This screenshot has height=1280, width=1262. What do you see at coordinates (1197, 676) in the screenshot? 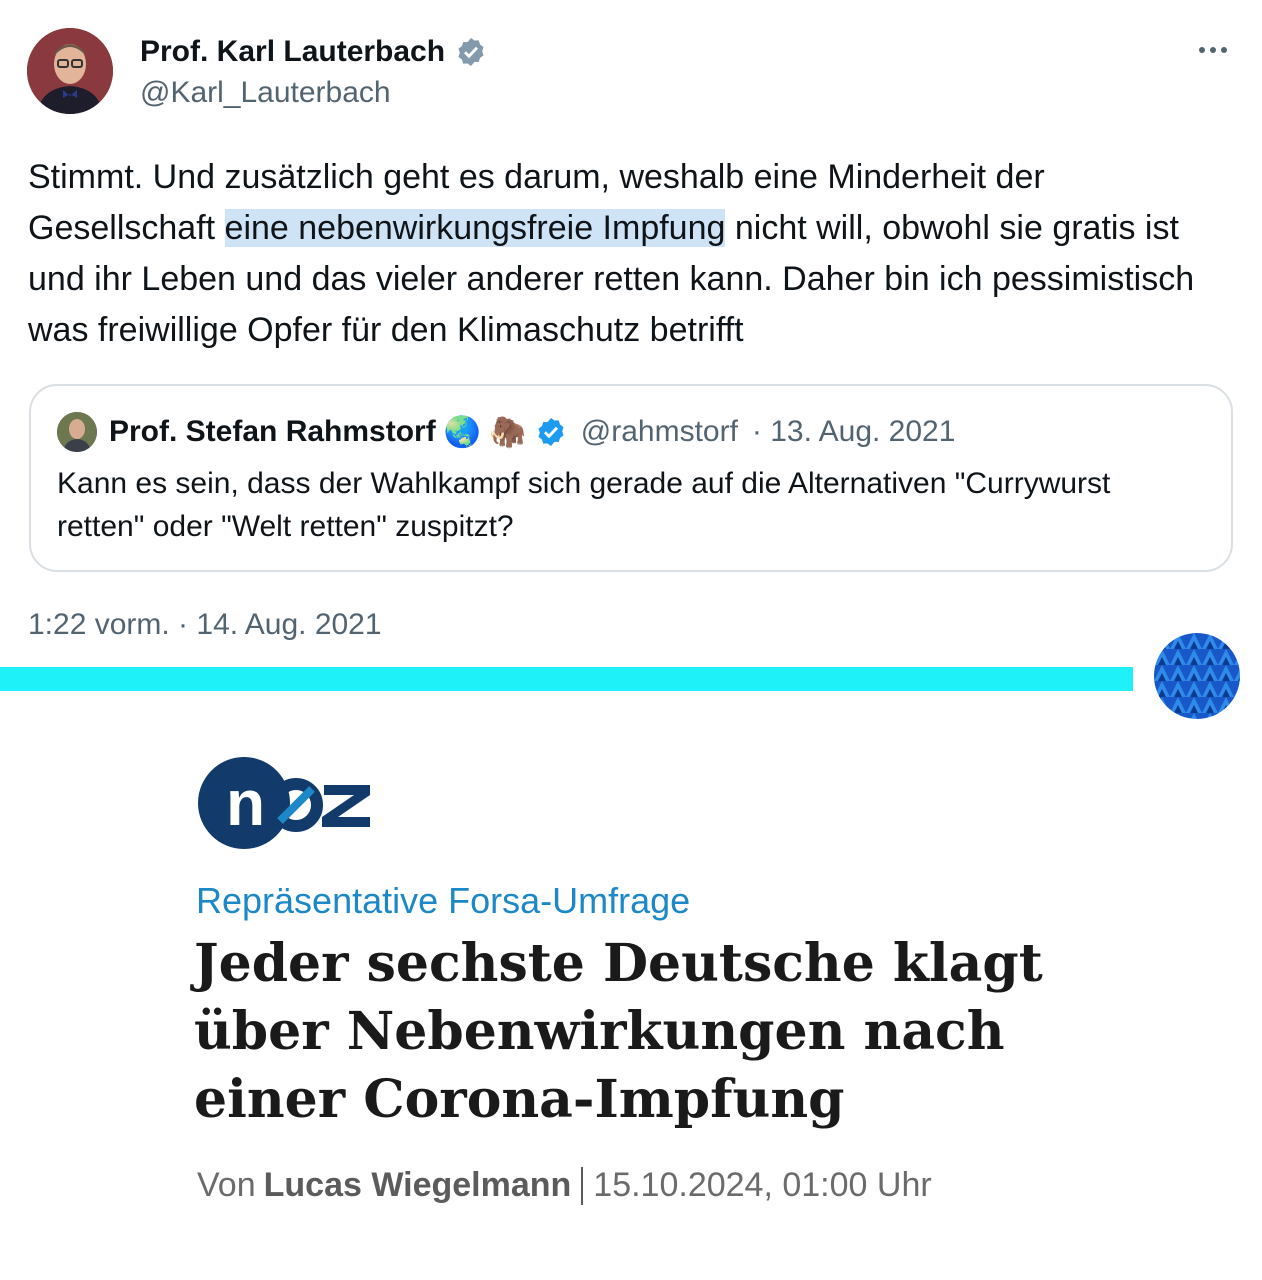
I see `pattern-circle-icon` at bounding box center [1197, 676].